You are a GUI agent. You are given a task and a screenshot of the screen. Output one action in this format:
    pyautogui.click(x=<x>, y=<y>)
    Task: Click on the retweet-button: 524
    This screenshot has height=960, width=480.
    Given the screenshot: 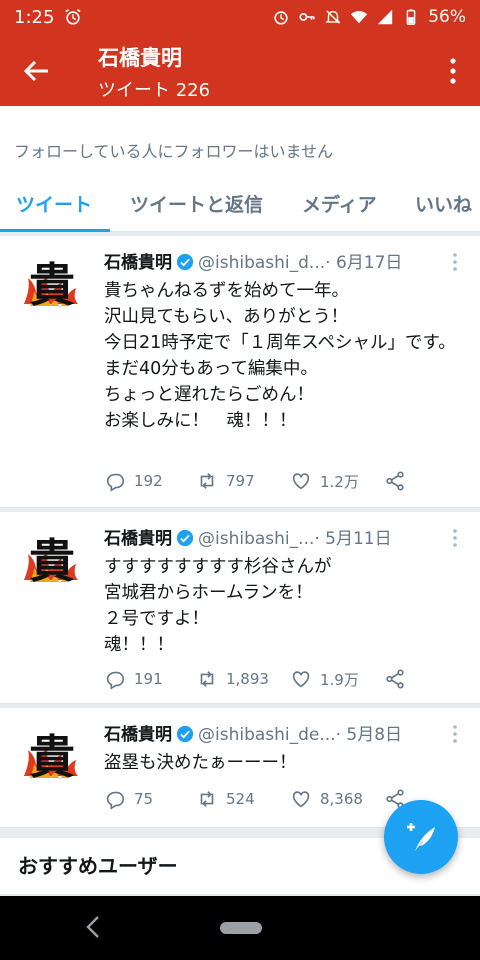 What is the action you would take?
    pyautogui.click(x=225, y=799)
    